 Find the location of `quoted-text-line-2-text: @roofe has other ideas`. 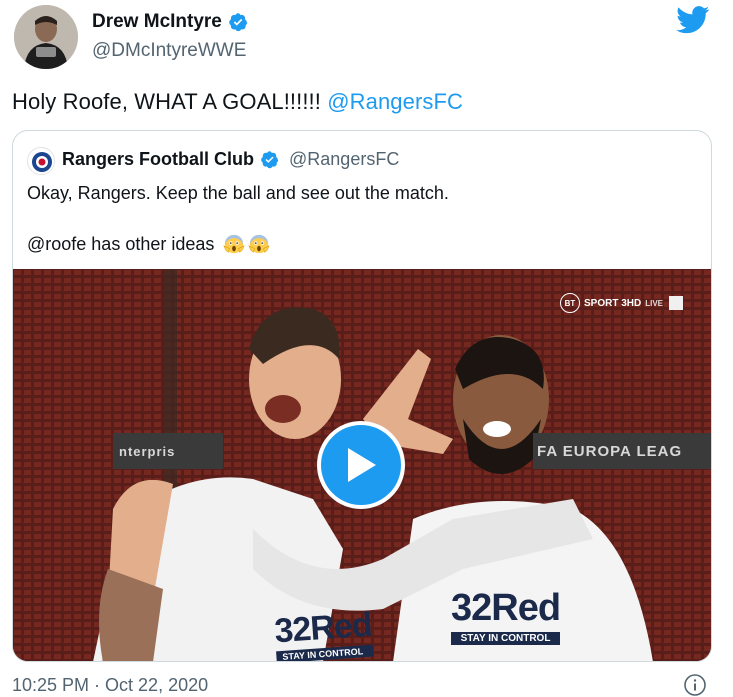

quoted-text-line-2-text: @roofe has other ideas is located at coordinates (121, 243).